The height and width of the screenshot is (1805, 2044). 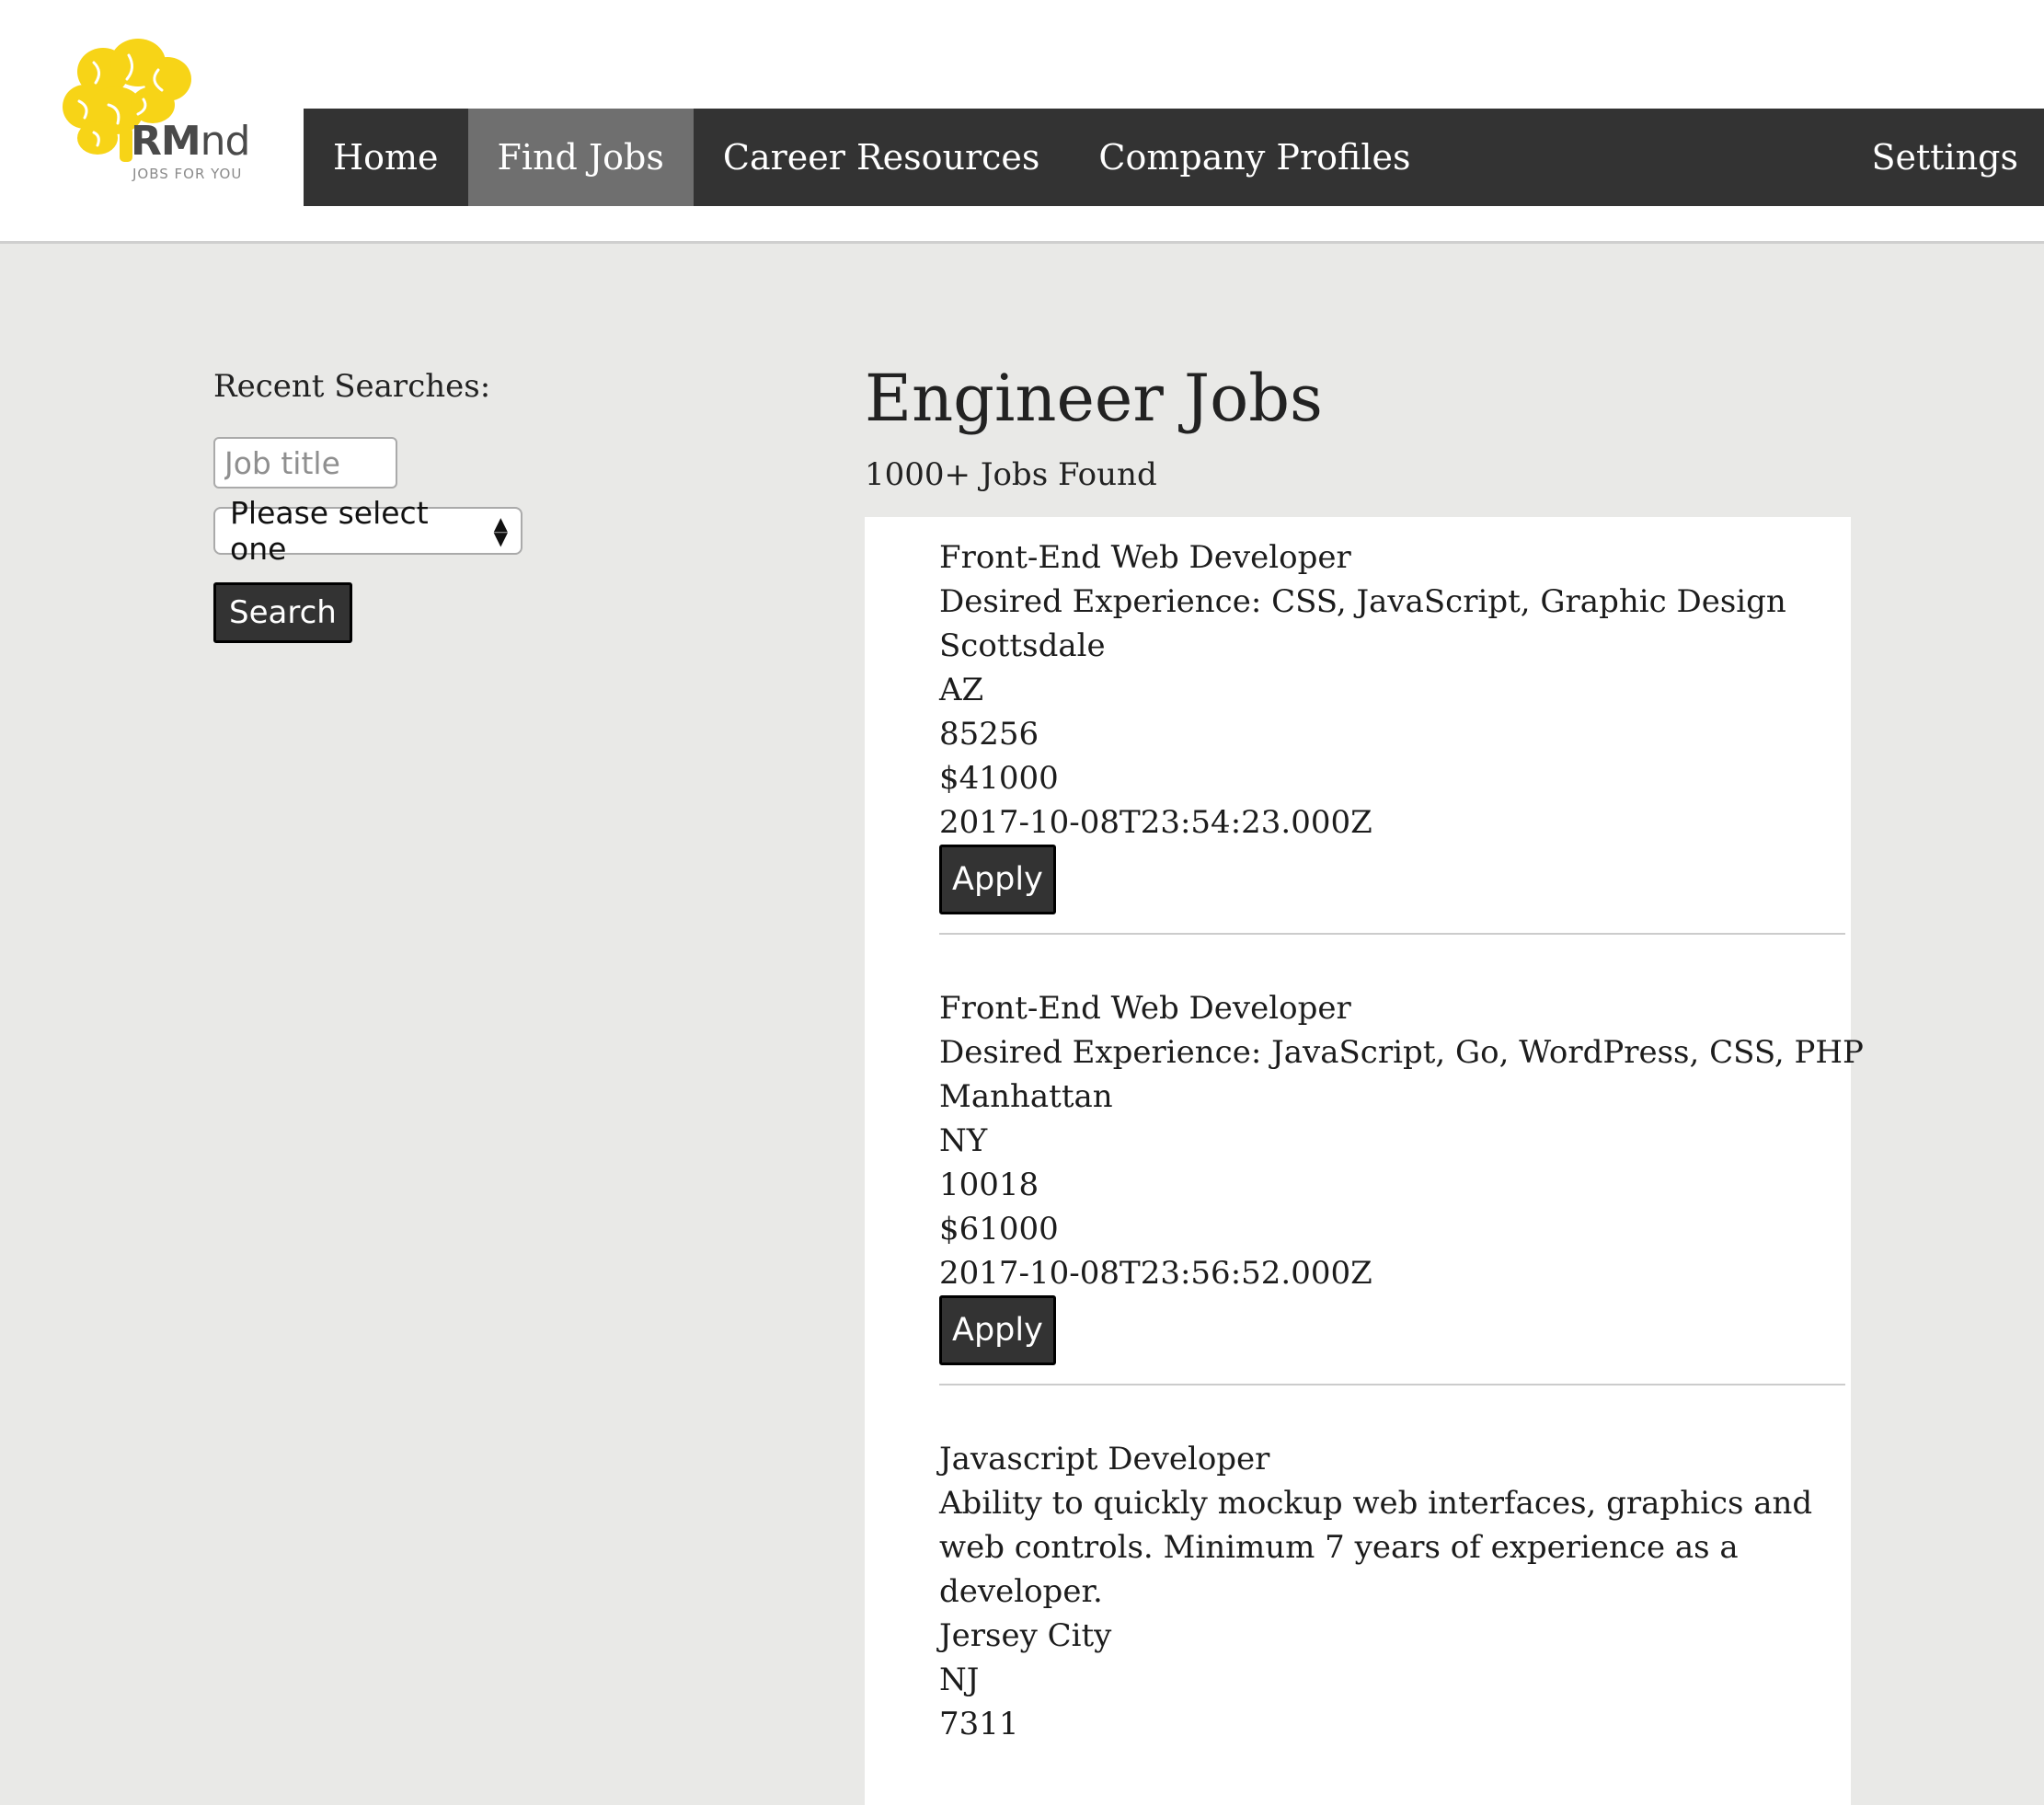 What do you see at coordinates (386, 157) in the screenshot?
I see `nav-home: Home` at bounding box center [386, 157].